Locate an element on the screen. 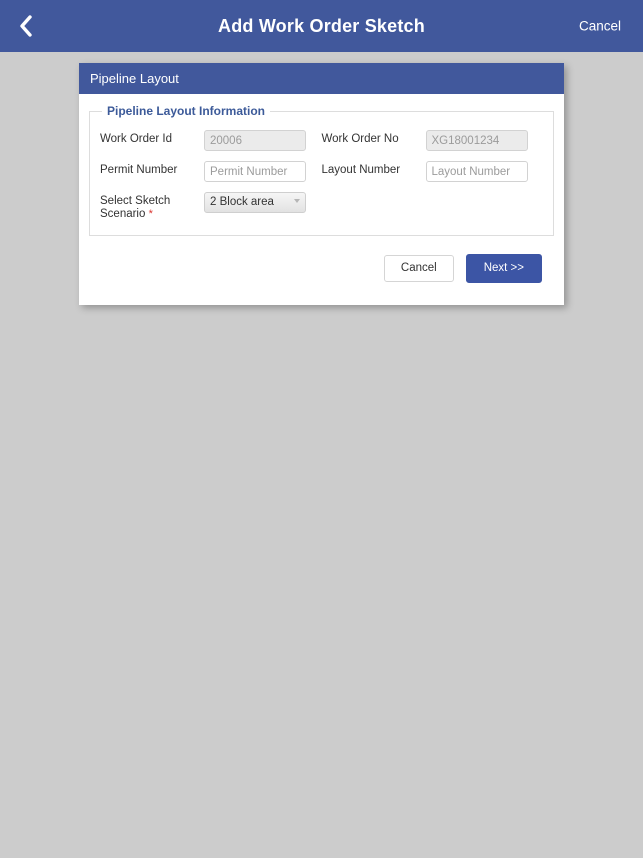 The width and height of the screenshot is (643, 858). page-title: Add Work Order Sketch is located at coordinates (321, 25).